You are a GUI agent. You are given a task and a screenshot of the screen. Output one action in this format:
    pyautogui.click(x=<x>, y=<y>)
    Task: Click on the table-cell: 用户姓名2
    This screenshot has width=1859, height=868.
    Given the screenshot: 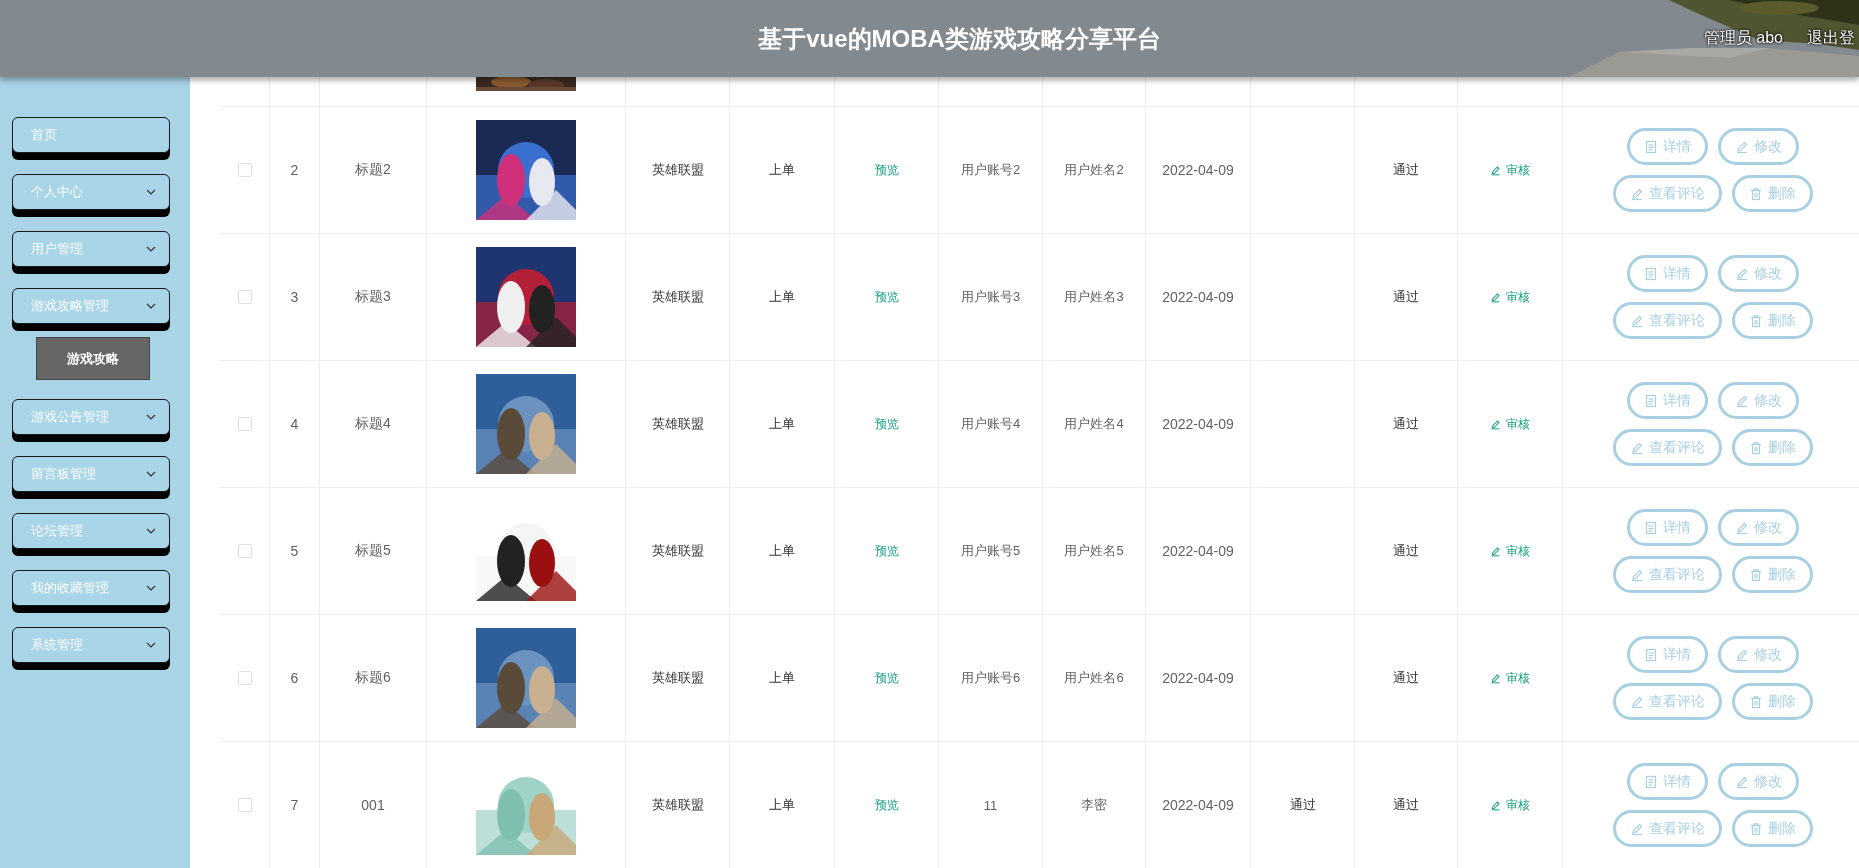 What is the action you would take?
    pyautogui.click(x=1094, y=170)
    